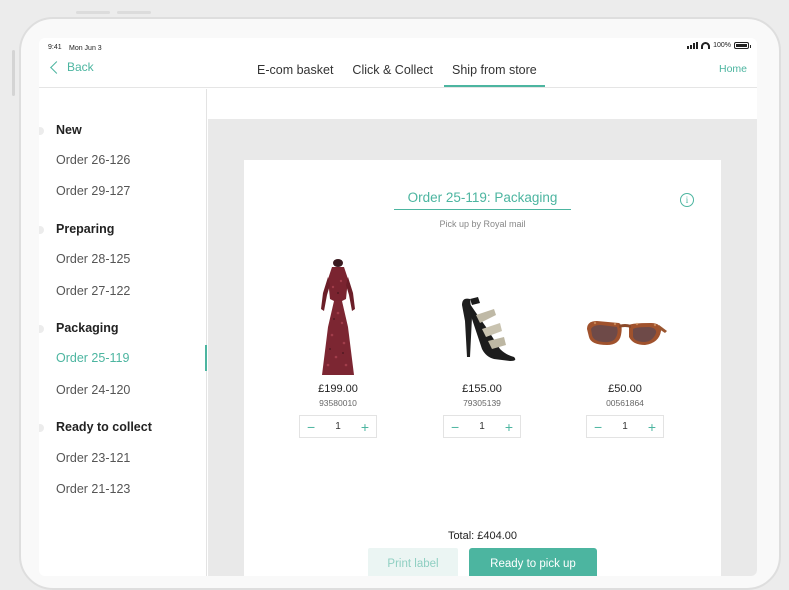 This screenshot has width=789, height=590. What do you see at coordinates (733, 69) in the screenshot?
I see `home-link: Home` at bounding box center [733, 69].